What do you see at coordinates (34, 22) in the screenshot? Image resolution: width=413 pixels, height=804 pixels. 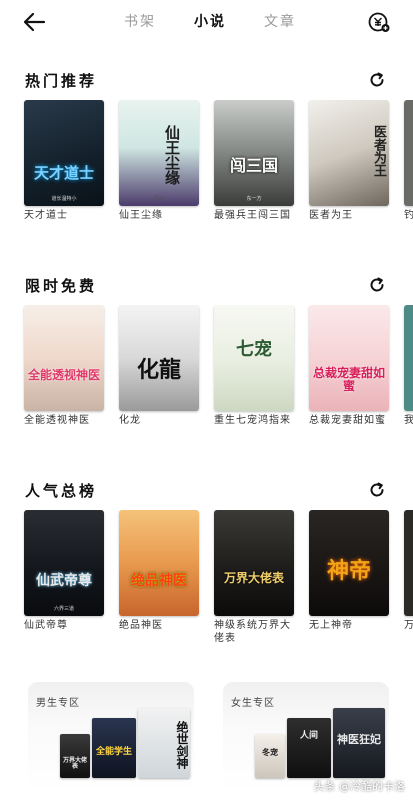 I see `back-arrow-icon` at bounding box center [34, 22].